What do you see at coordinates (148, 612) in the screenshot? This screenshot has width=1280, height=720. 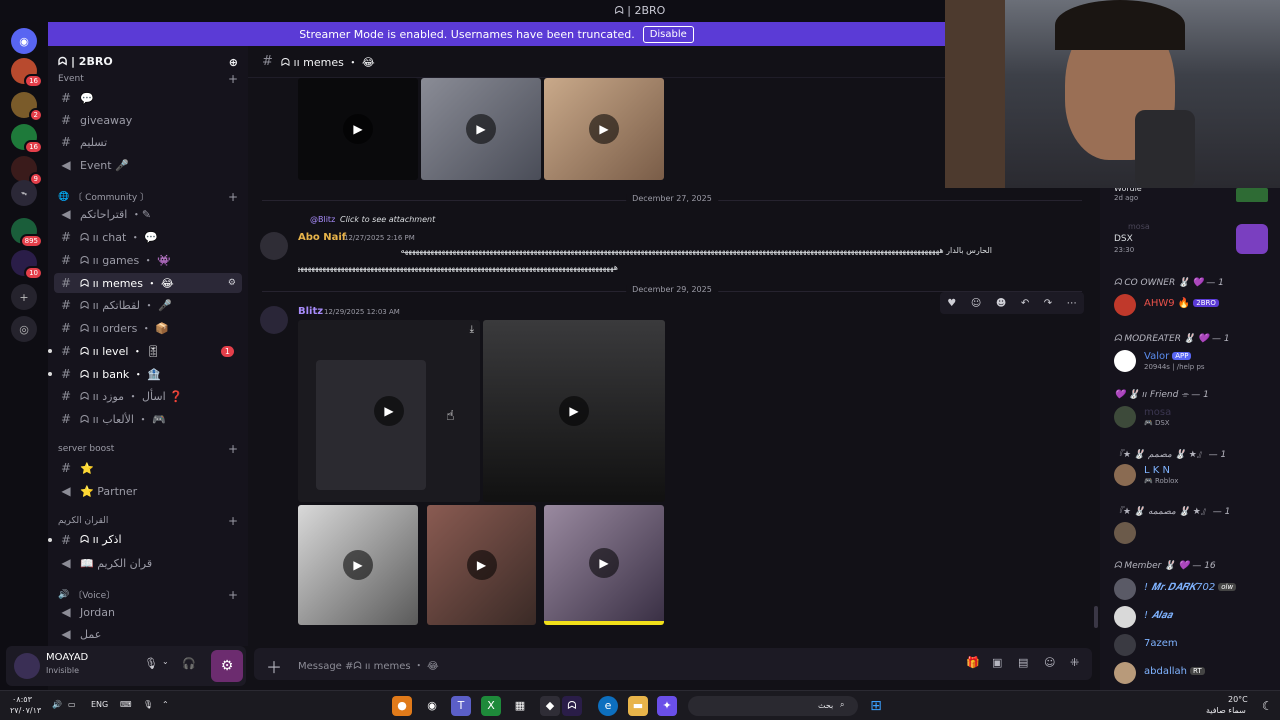 I see `voice-channel-item: ◀ Jordan` at bounding box center [148, 612].